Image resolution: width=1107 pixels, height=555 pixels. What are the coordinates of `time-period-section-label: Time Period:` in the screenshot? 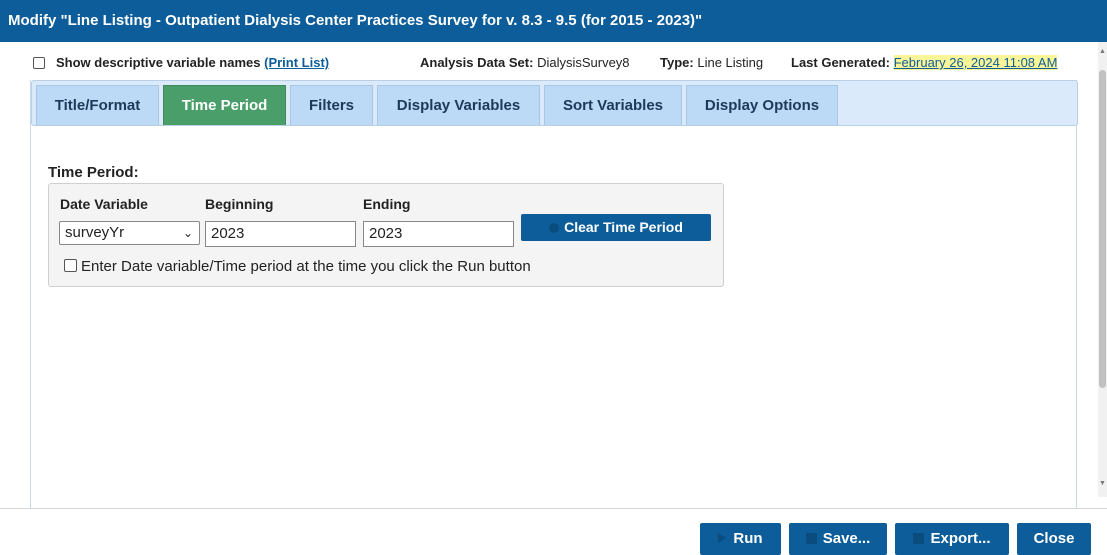 It's located at (93, 172).